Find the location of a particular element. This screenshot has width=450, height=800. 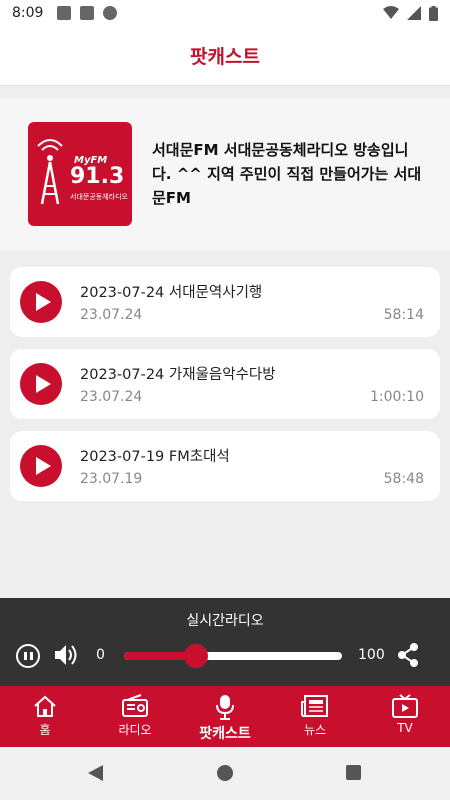

episode-title: 2023-07-24 가재울음악수다방 is located at coordinates (178, 375).